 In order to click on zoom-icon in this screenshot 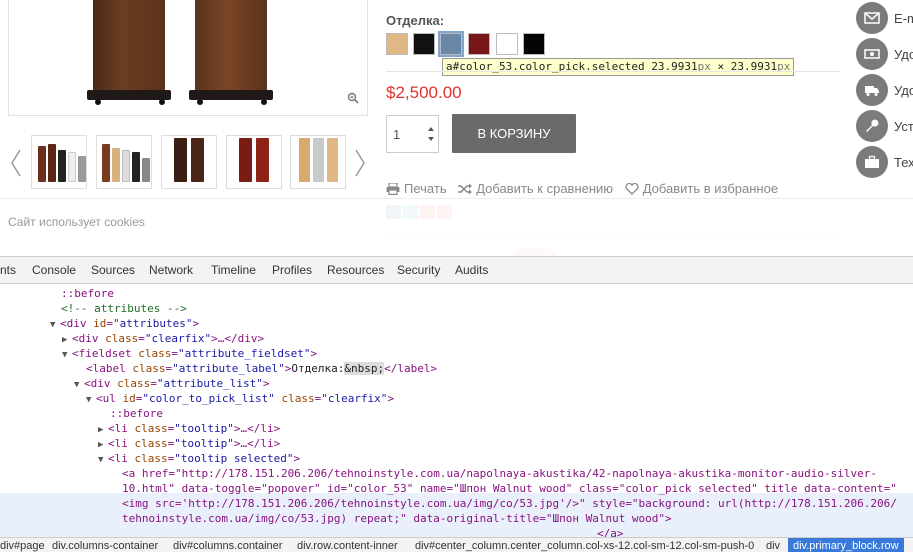, I will do `click(353, 98)`.